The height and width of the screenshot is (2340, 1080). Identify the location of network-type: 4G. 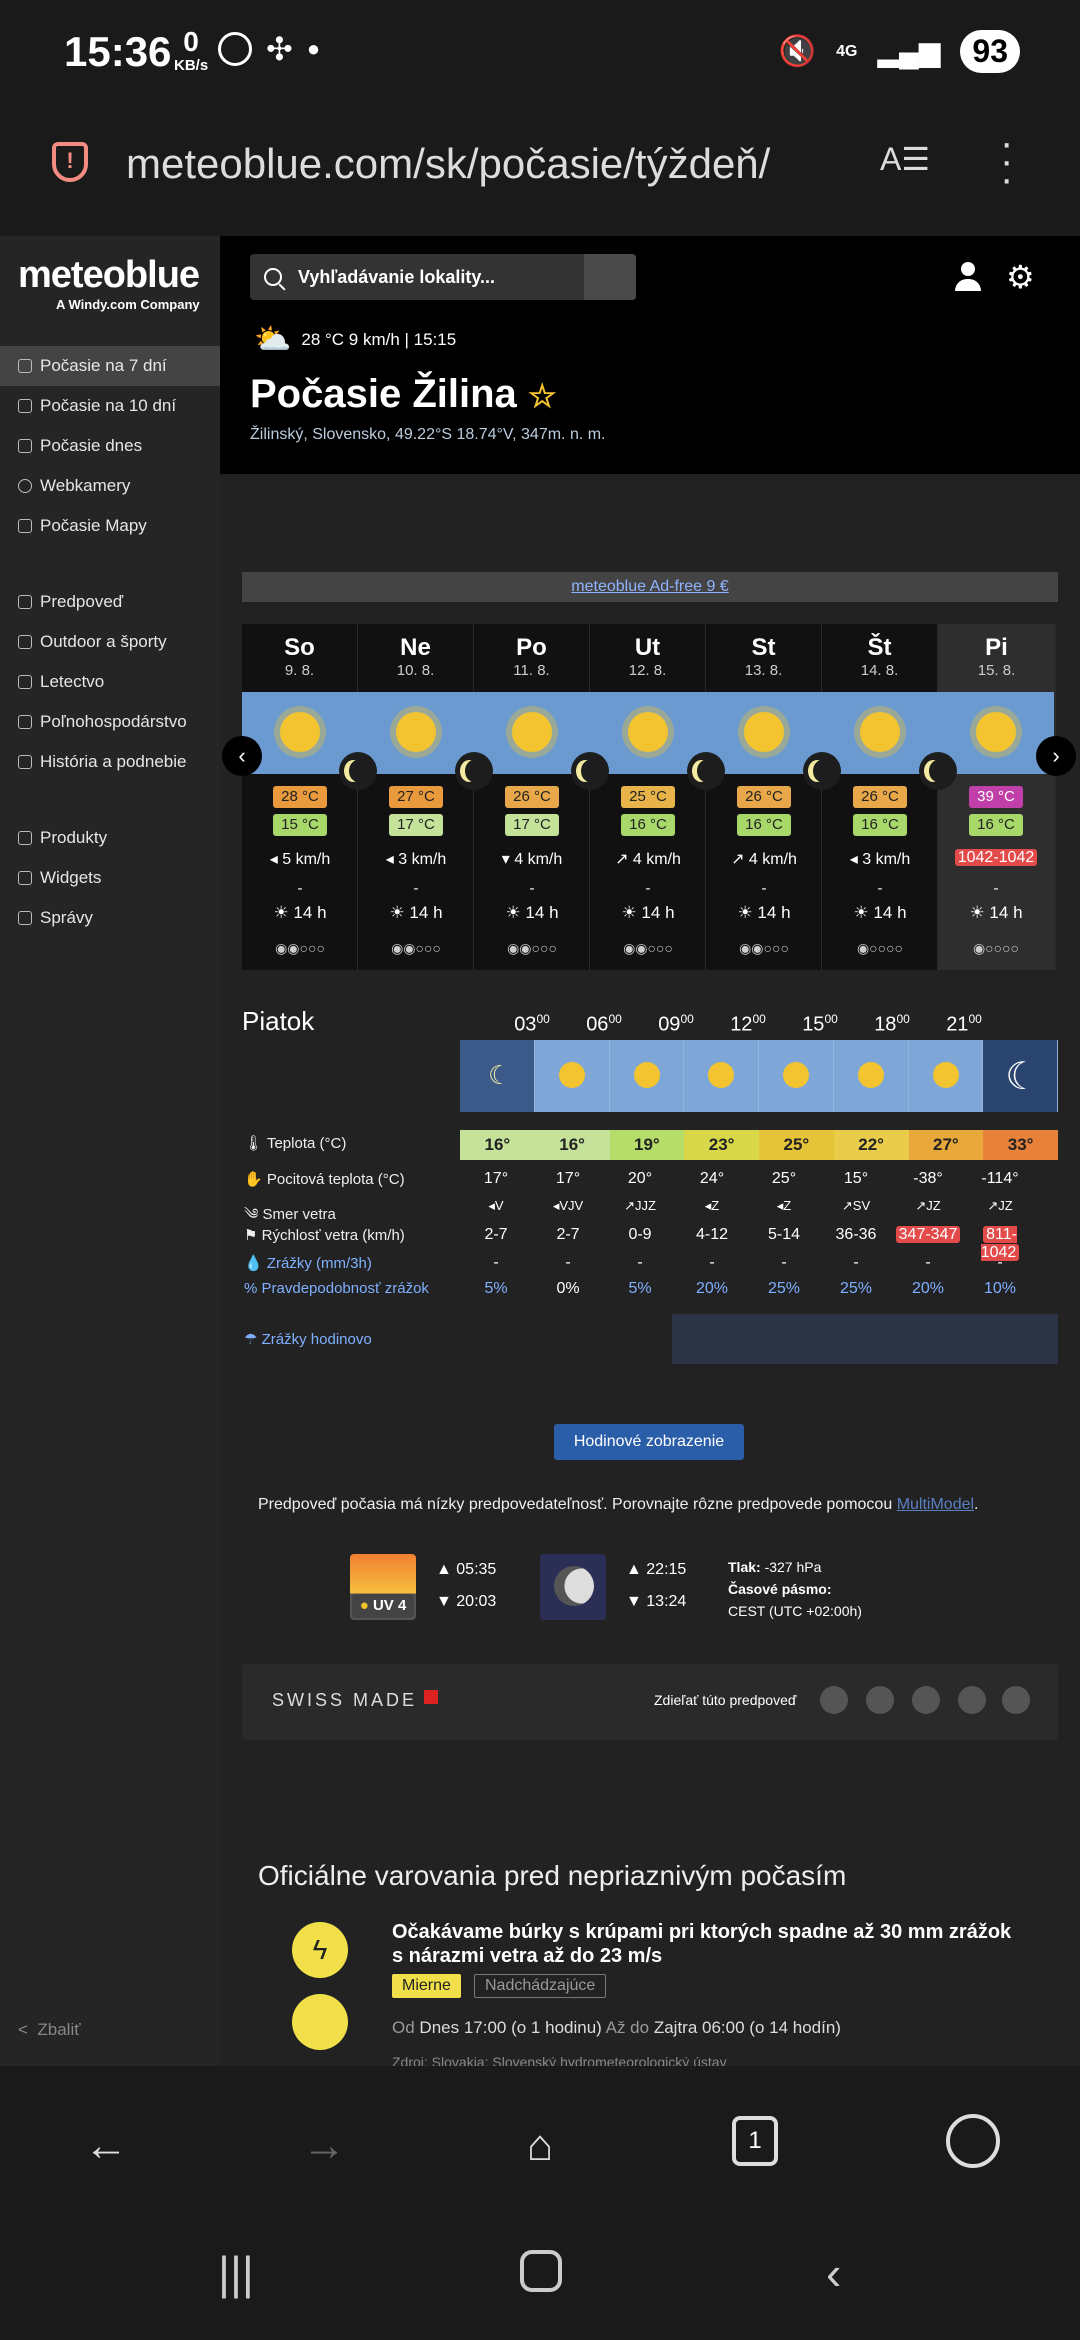
(847, 51).